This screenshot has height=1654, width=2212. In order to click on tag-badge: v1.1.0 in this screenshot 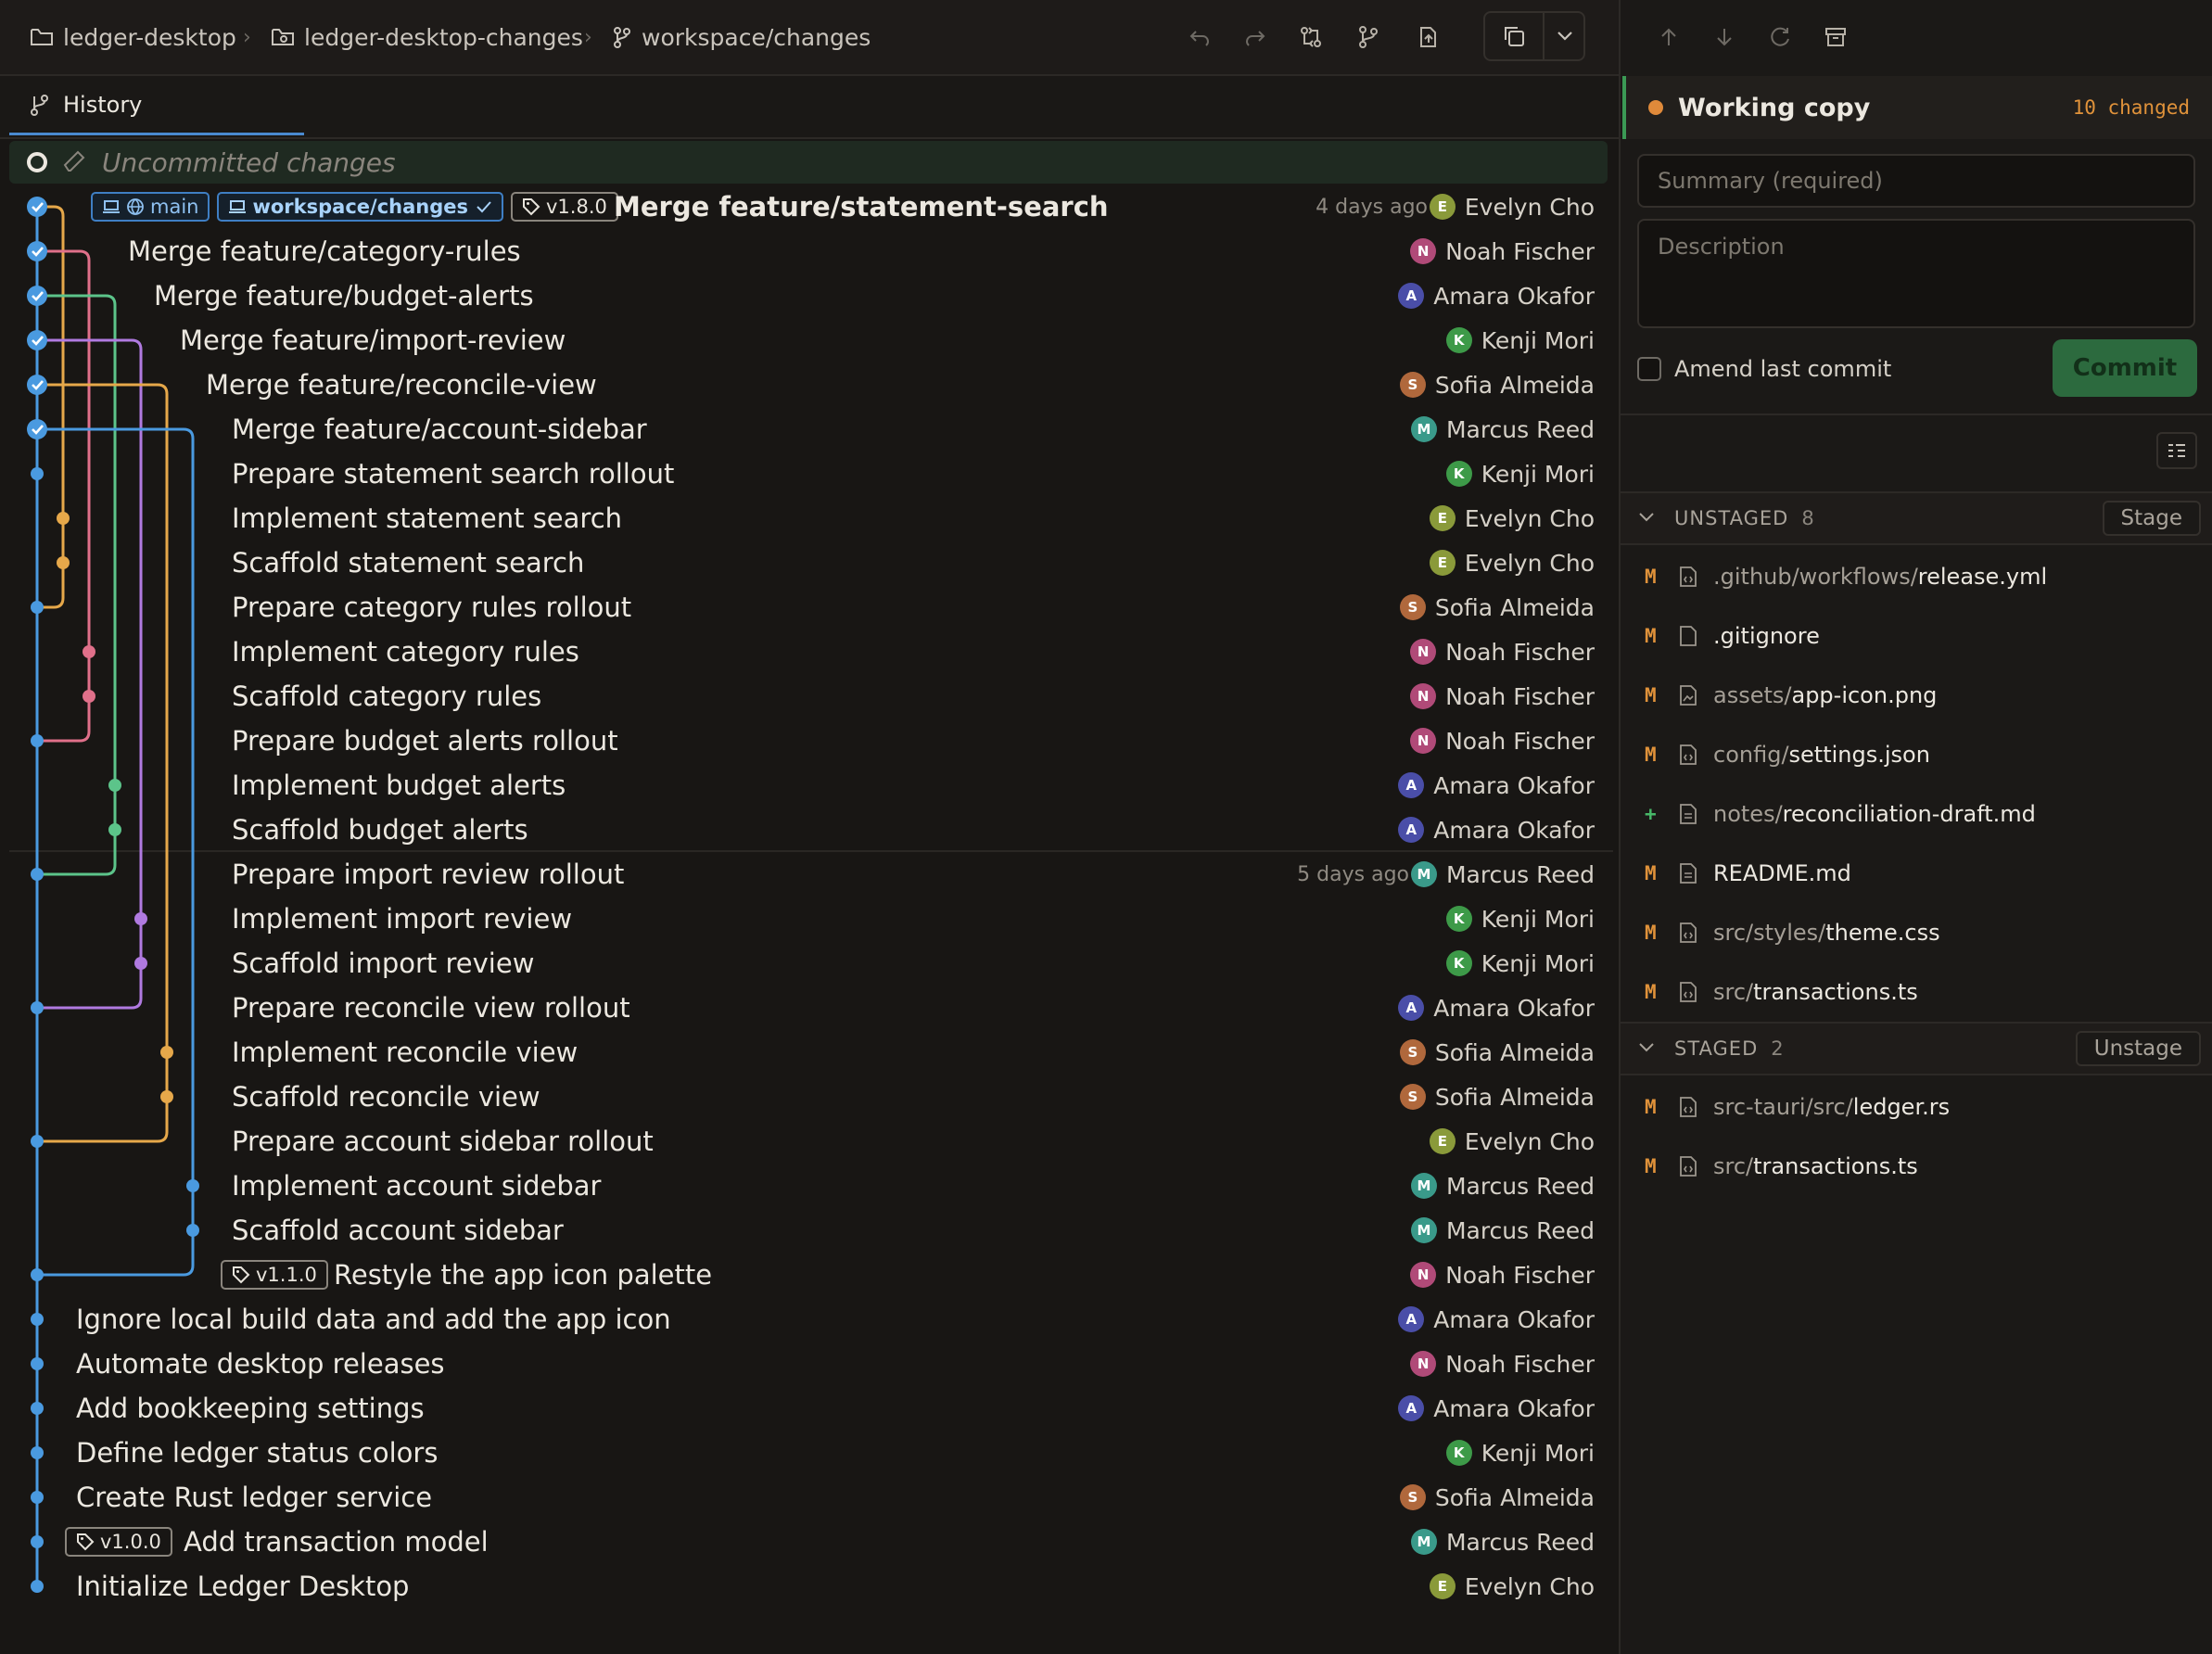, I will do `click(274, 1275)`.